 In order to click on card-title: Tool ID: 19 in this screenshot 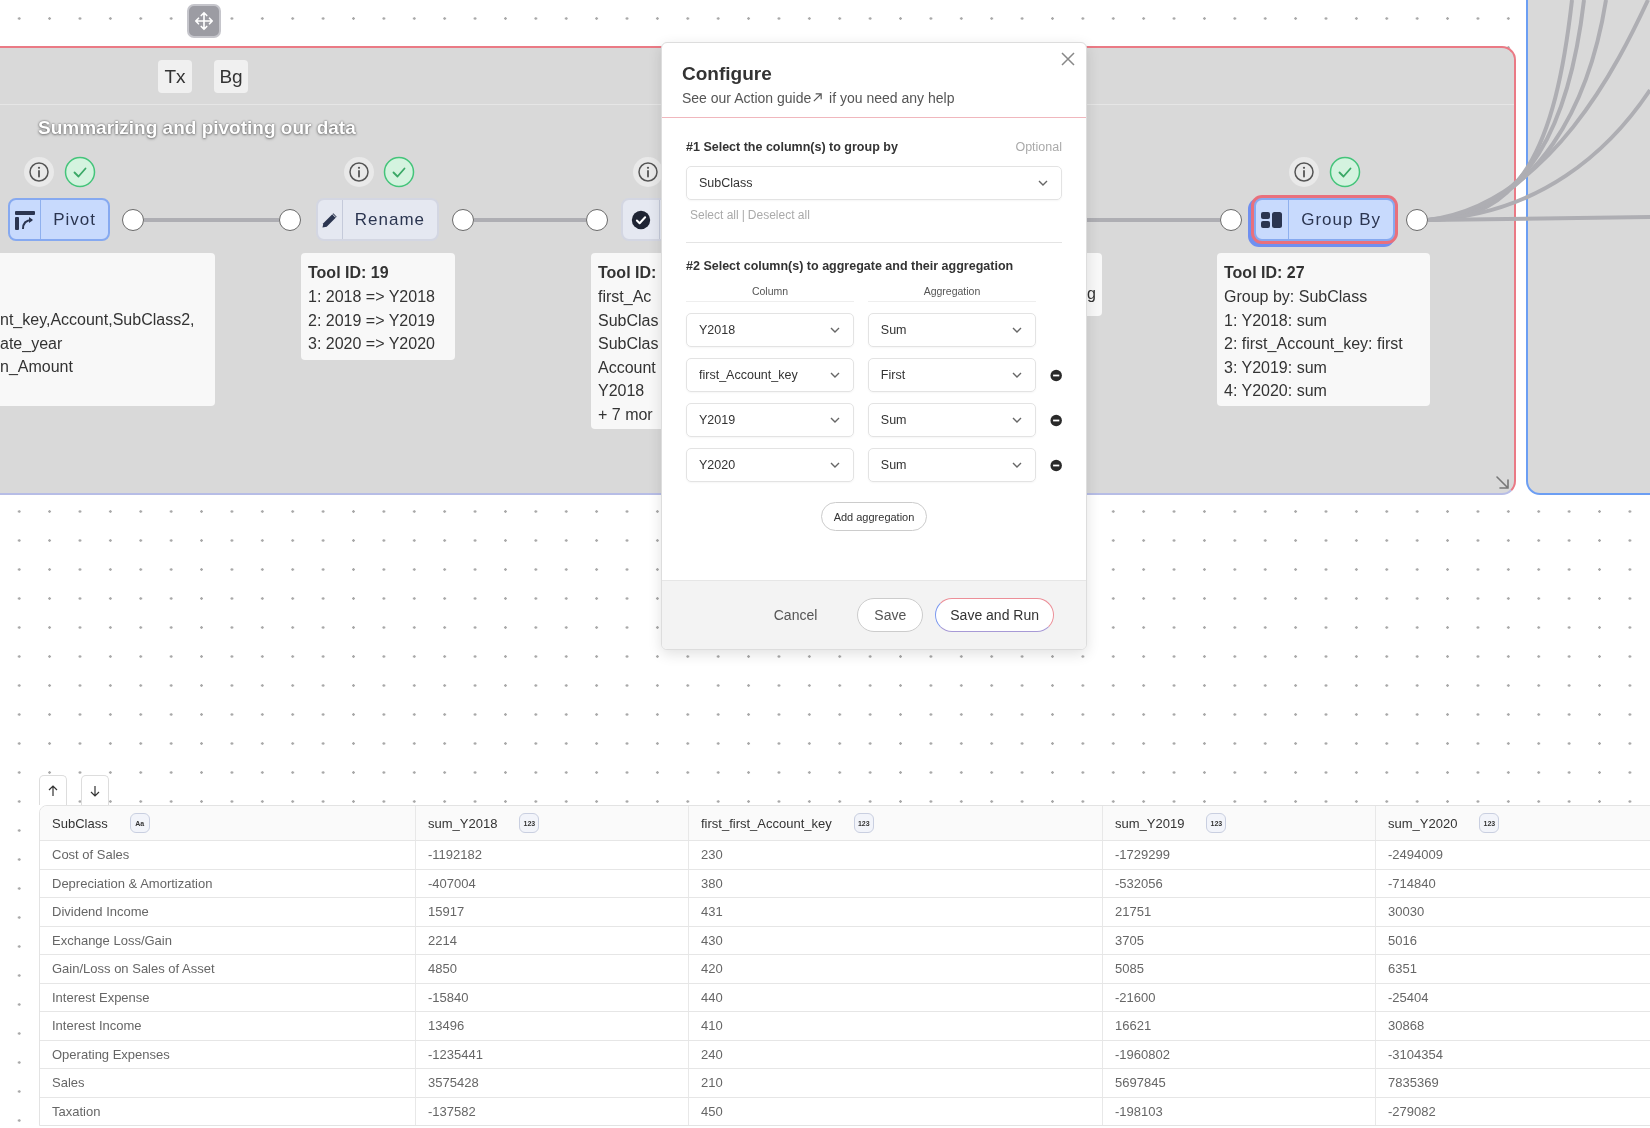, I will do `click(348, 273)`.